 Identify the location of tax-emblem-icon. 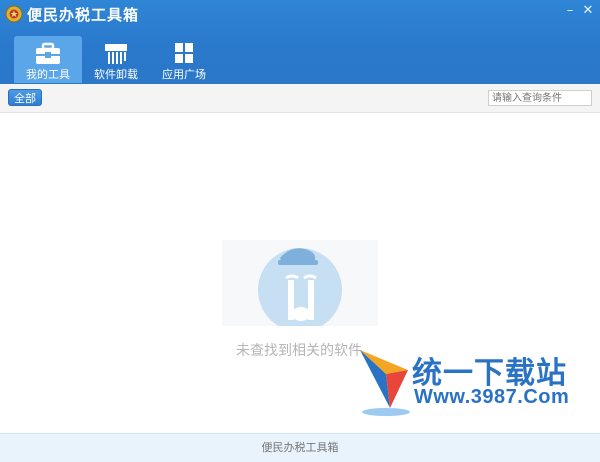
(14, 14).